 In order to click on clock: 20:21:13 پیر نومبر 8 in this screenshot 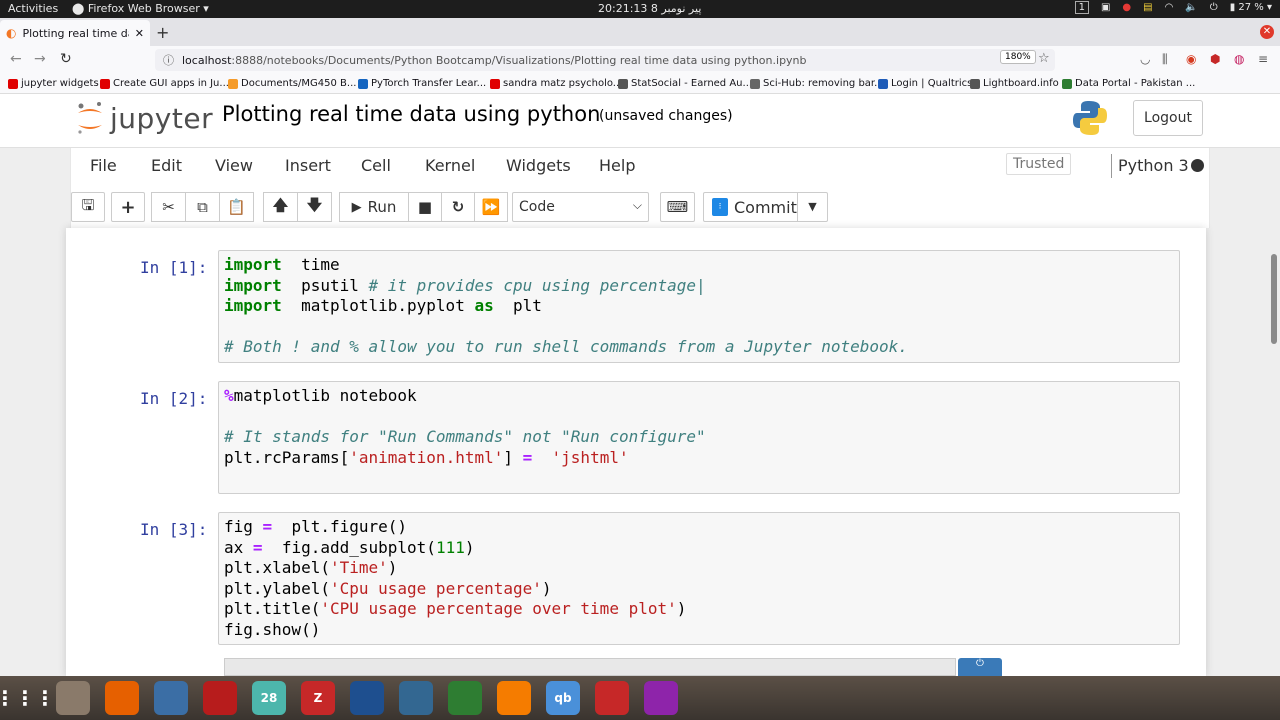, I will do `click(649, 8)`.